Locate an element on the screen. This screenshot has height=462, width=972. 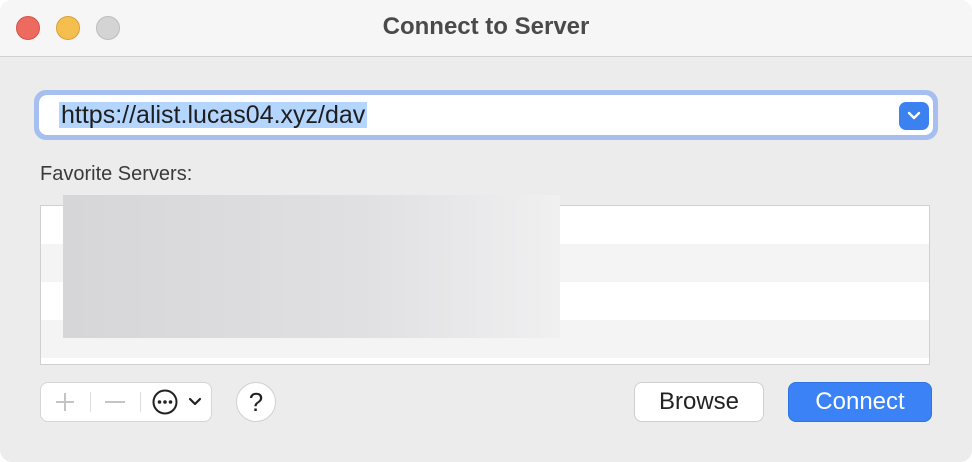
server-address-focus-ring: https://alist.lucas04.xyz/dav is located at coordinates (486, 115).